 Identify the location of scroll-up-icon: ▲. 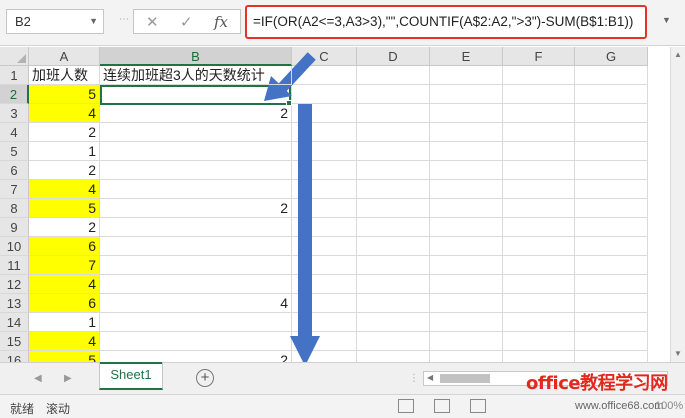
(678, 54).